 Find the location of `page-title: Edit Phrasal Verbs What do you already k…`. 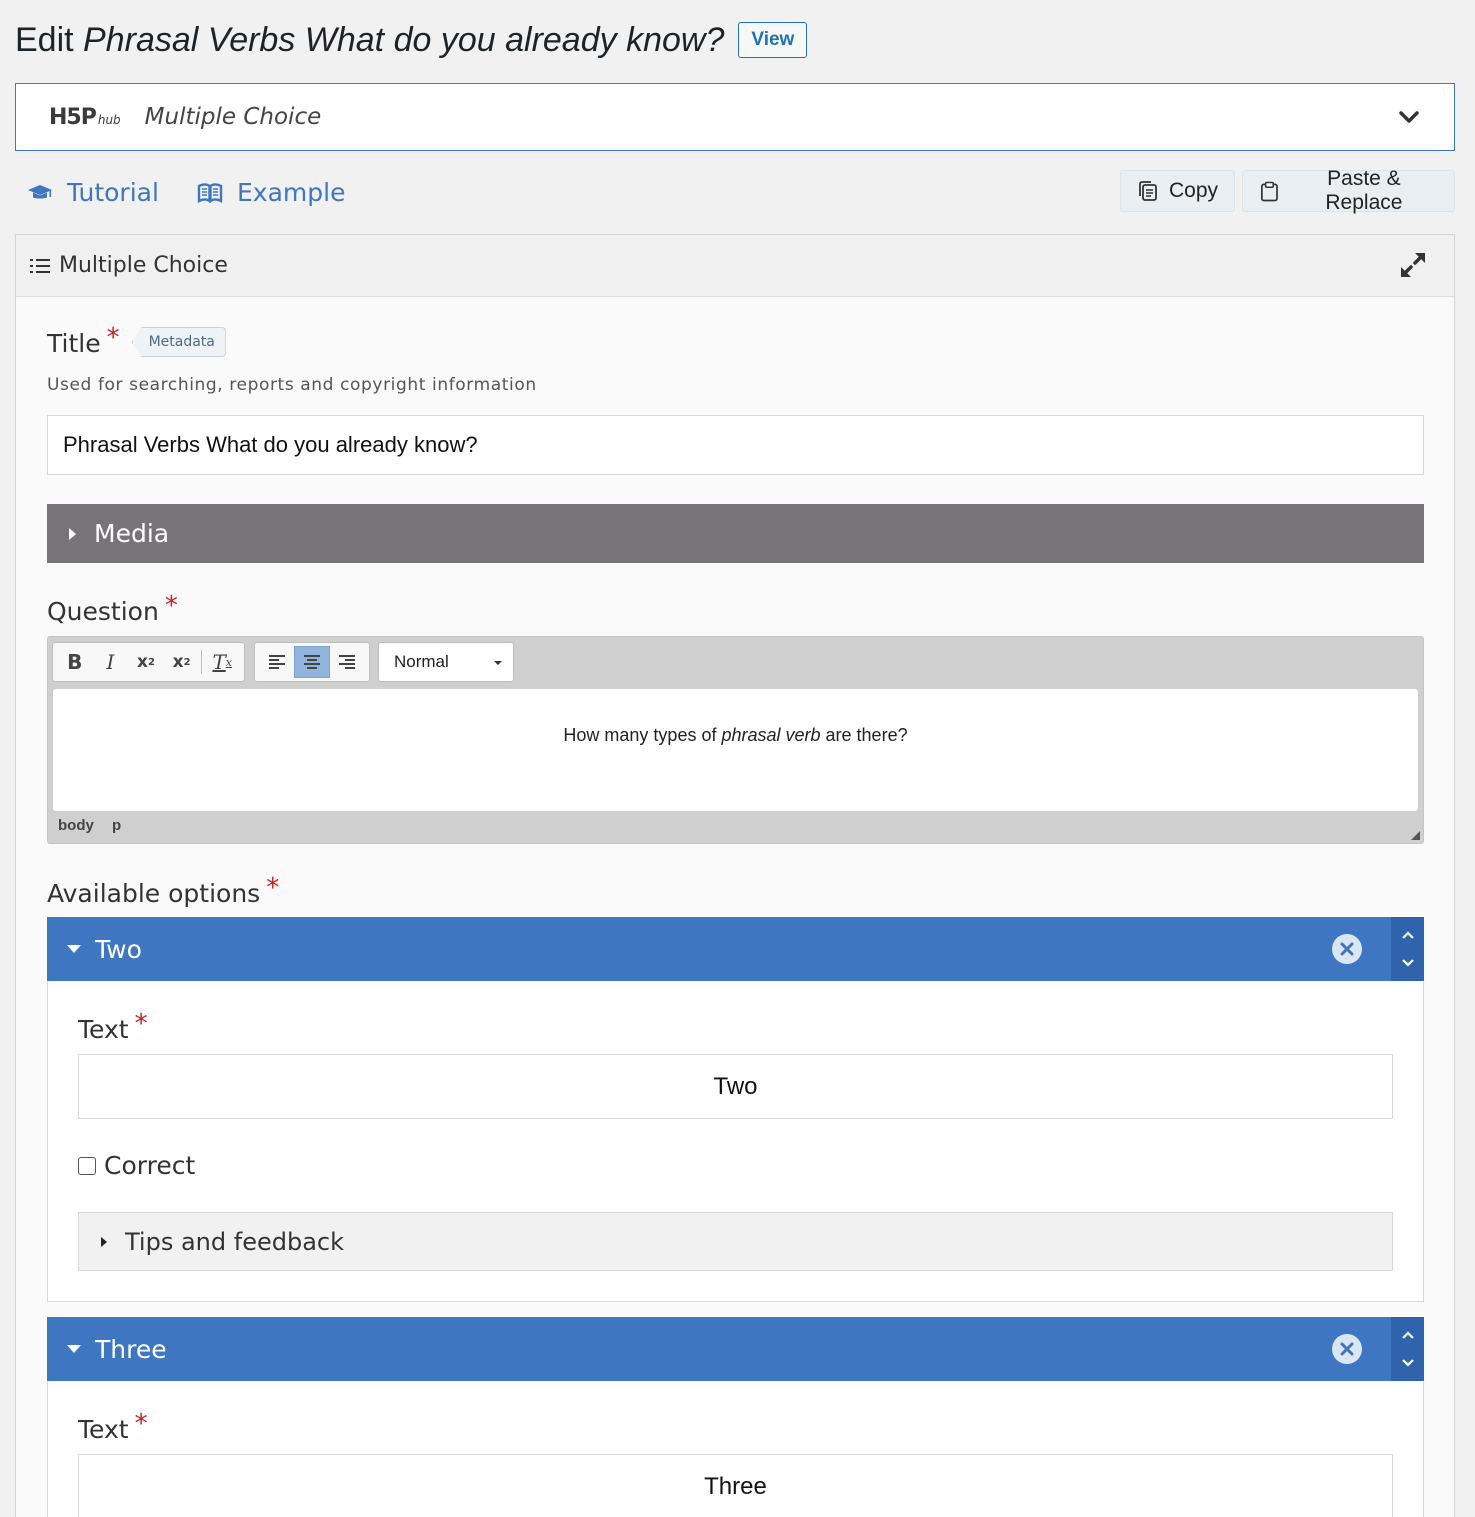

page-title: Edit Phrasal Verbs What do you already k… is located at coordinates (369, 40).